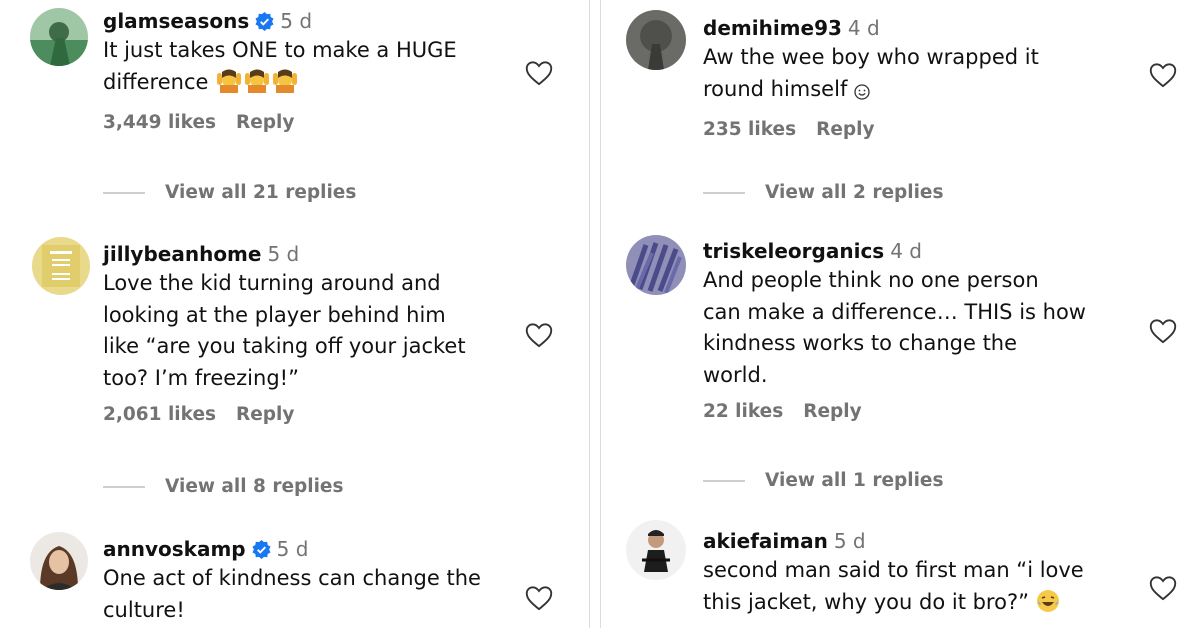  I want to click on avatar-glamseasons, so click(59, 37).